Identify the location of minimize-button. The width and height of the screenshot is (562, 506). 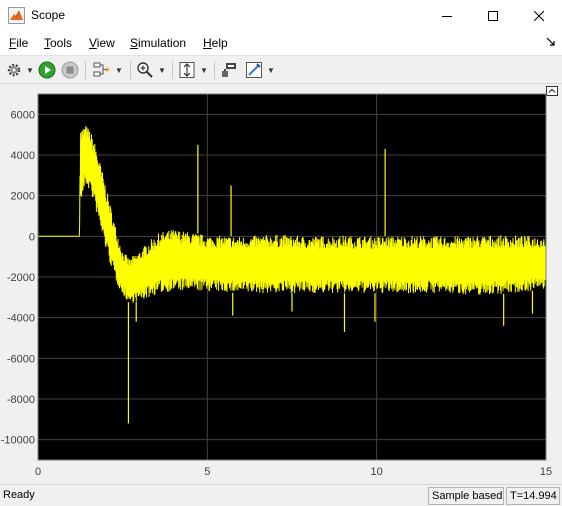
(447, 15).